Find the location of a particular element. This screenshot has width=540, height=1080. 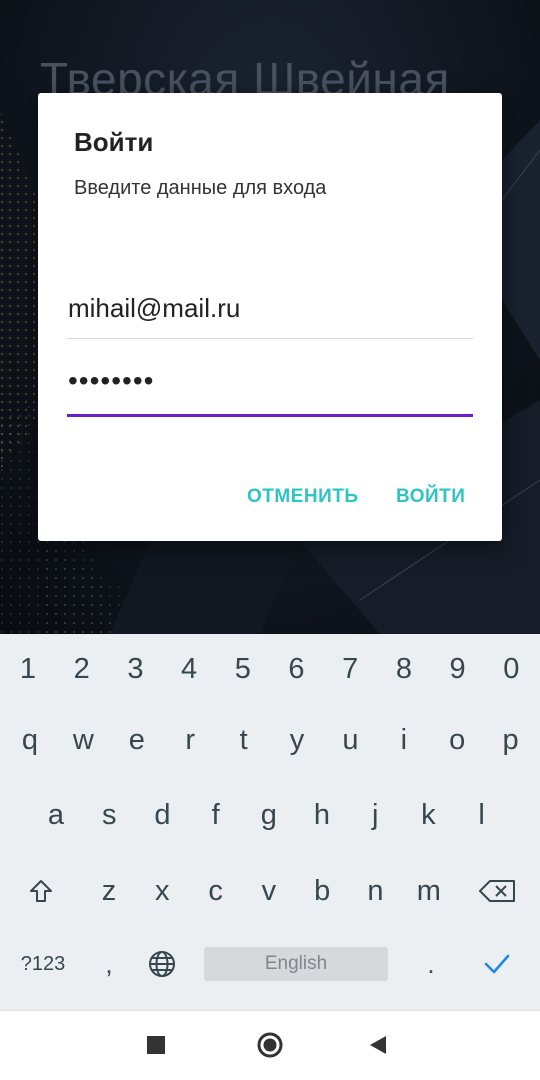

letter-key-l: l is located at coordinates (482, 815).